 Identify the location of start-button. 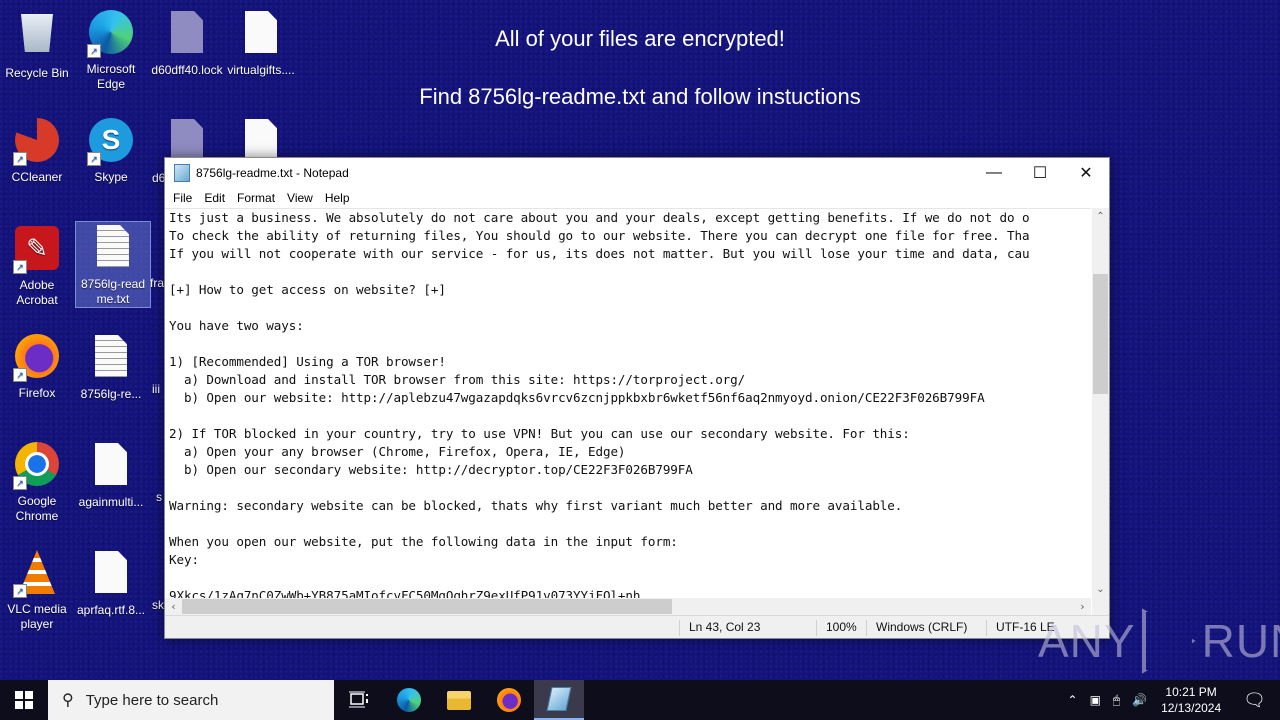
(24, 700).